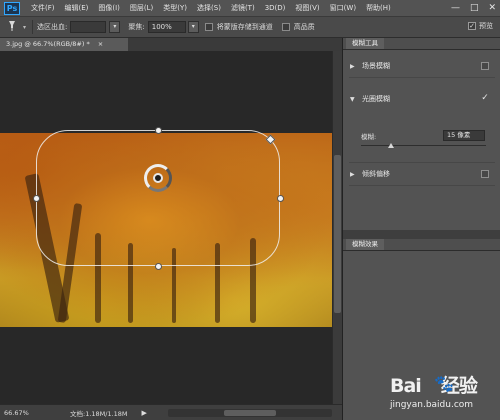 The width and height of the screenshot is (500, 420). Describe the element at coordinates (485, 174) in the screenshot. I see `tilt-shift-checkbox` at that location.